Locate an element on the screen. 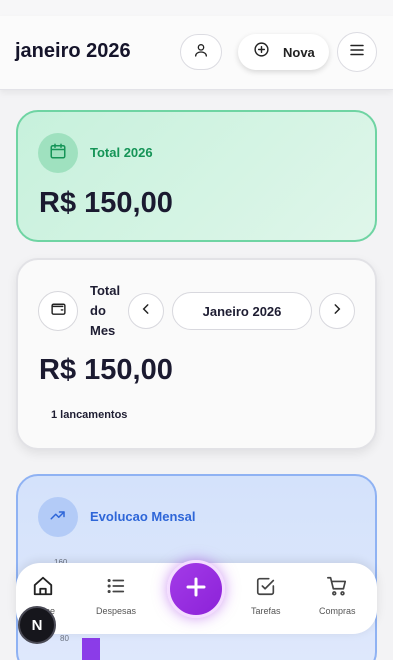 The height and width of the screenshot is (660, 393). month-selector: Janeiro 2026 is located at coordinates (242, 311).